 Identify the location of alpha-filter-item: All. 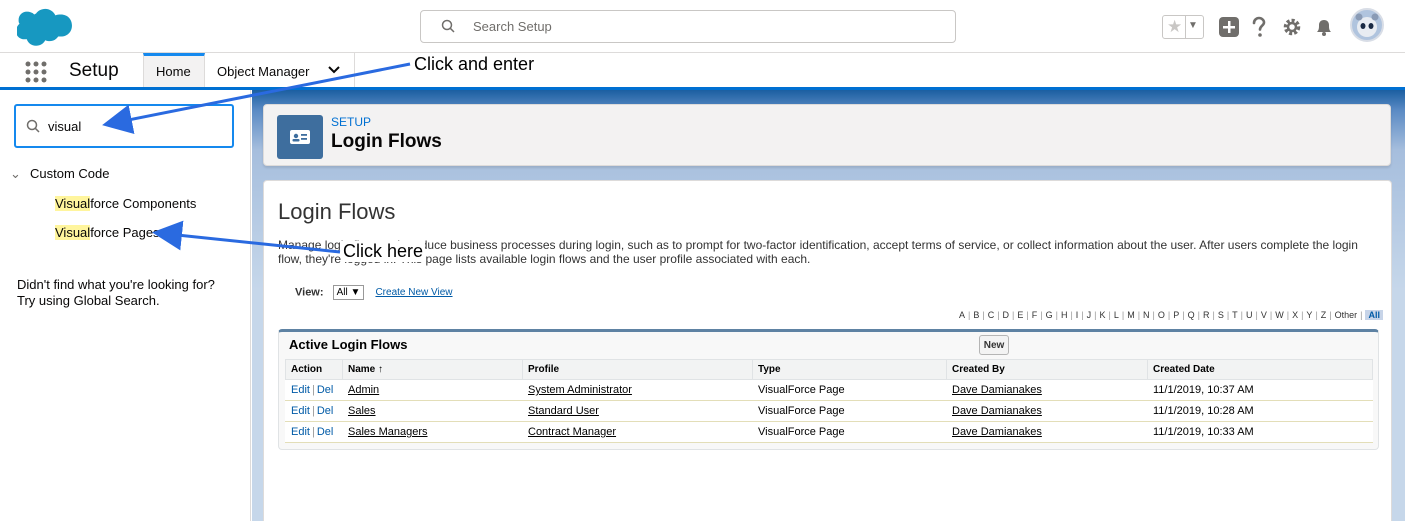
(1374, 315).